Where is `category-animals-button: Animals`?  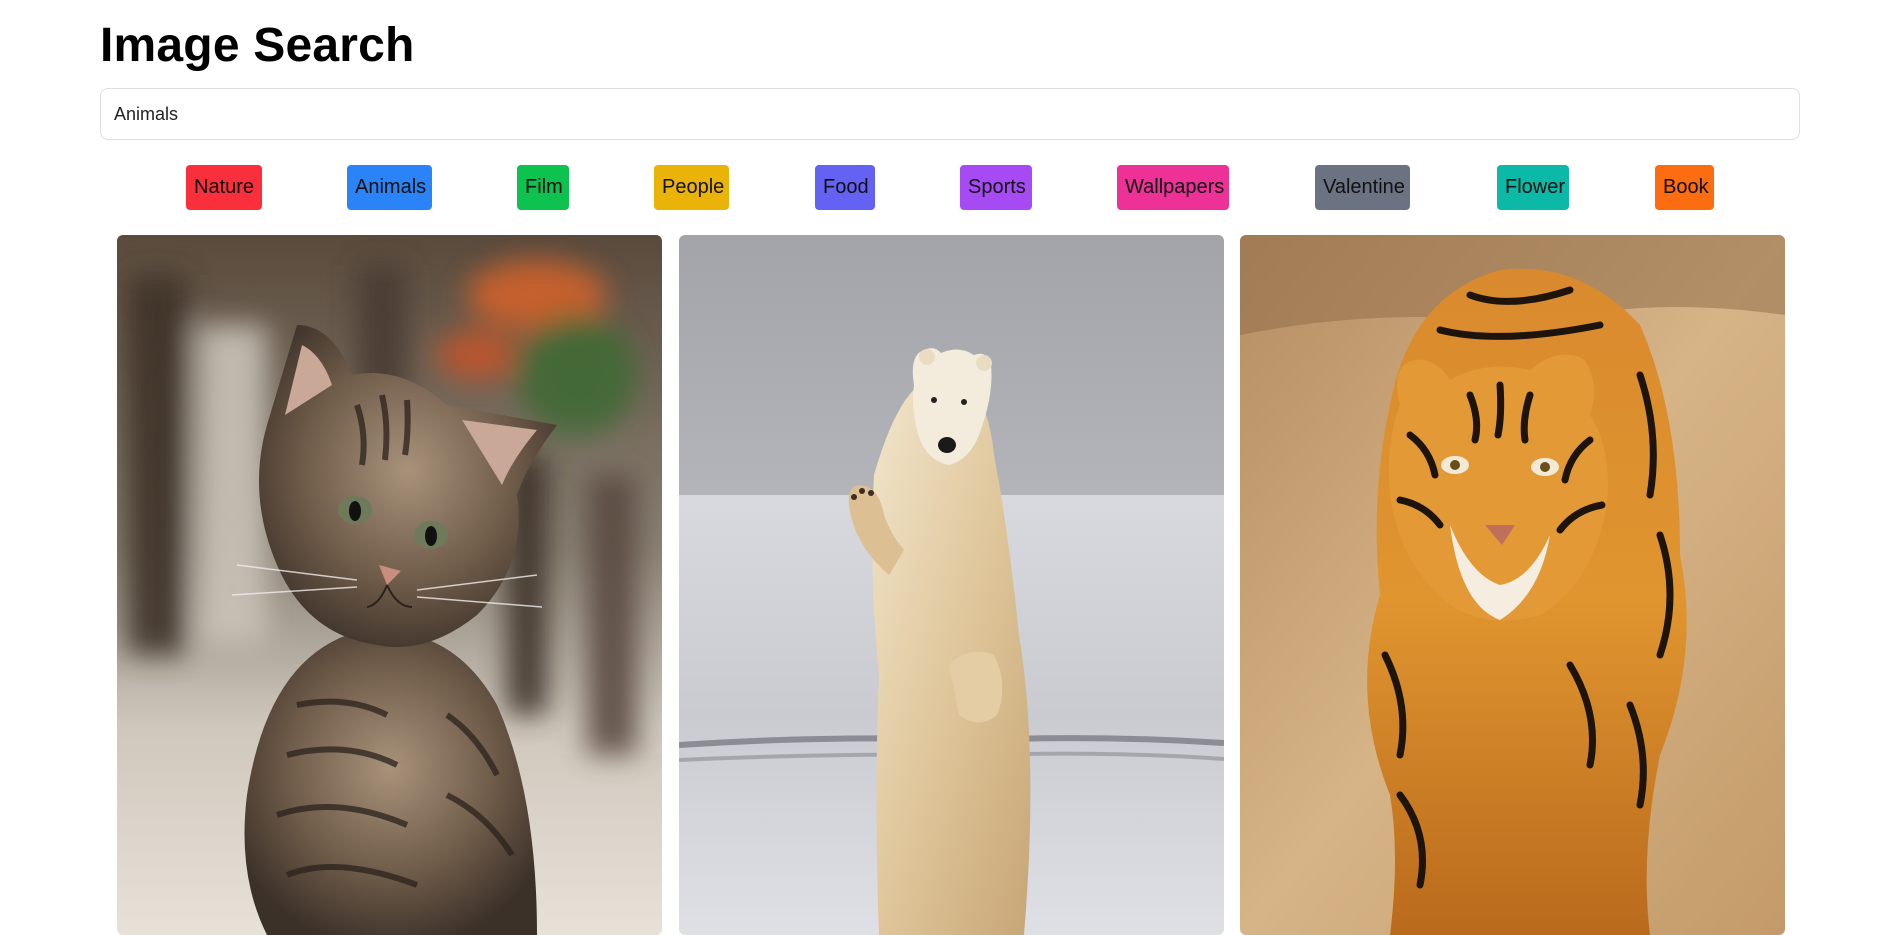 category-animals-button: Animals is located at coordinates (389, 187).